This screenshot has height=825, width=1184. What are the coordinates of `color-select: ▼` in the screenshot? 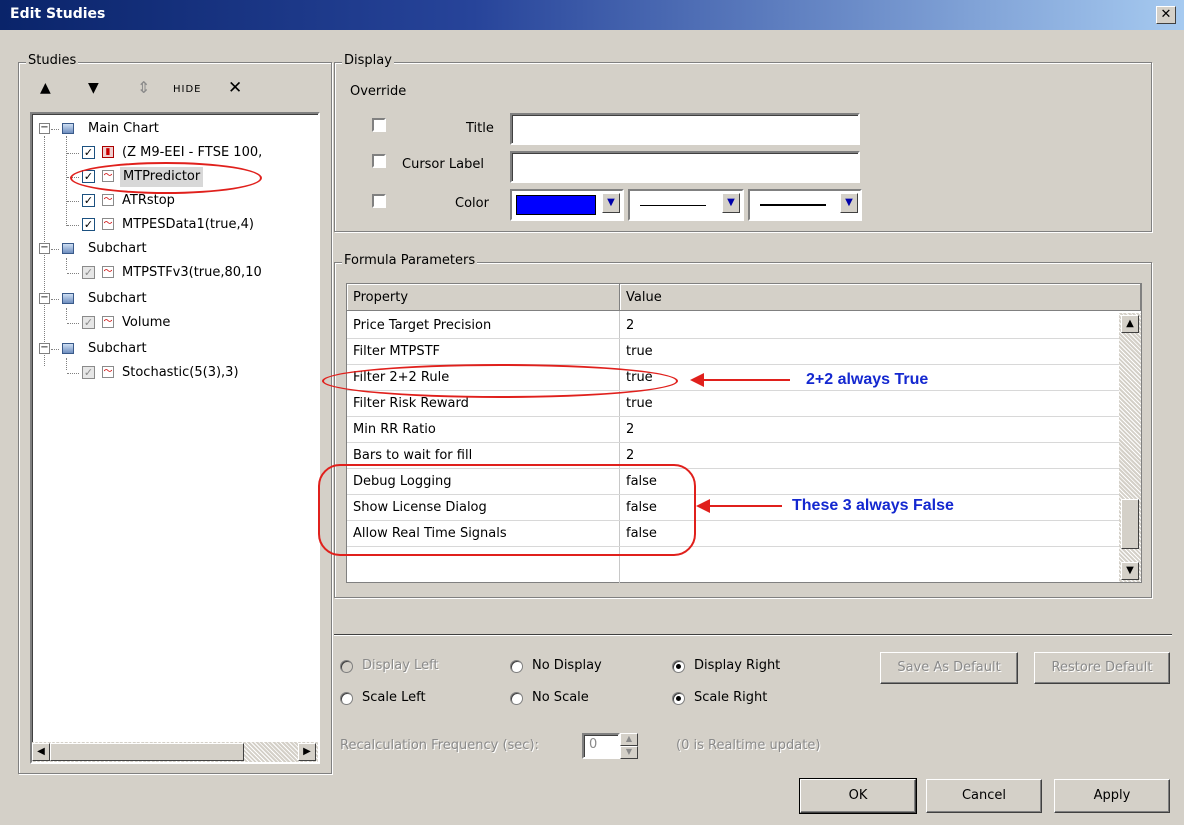 It's located at (567, 205).